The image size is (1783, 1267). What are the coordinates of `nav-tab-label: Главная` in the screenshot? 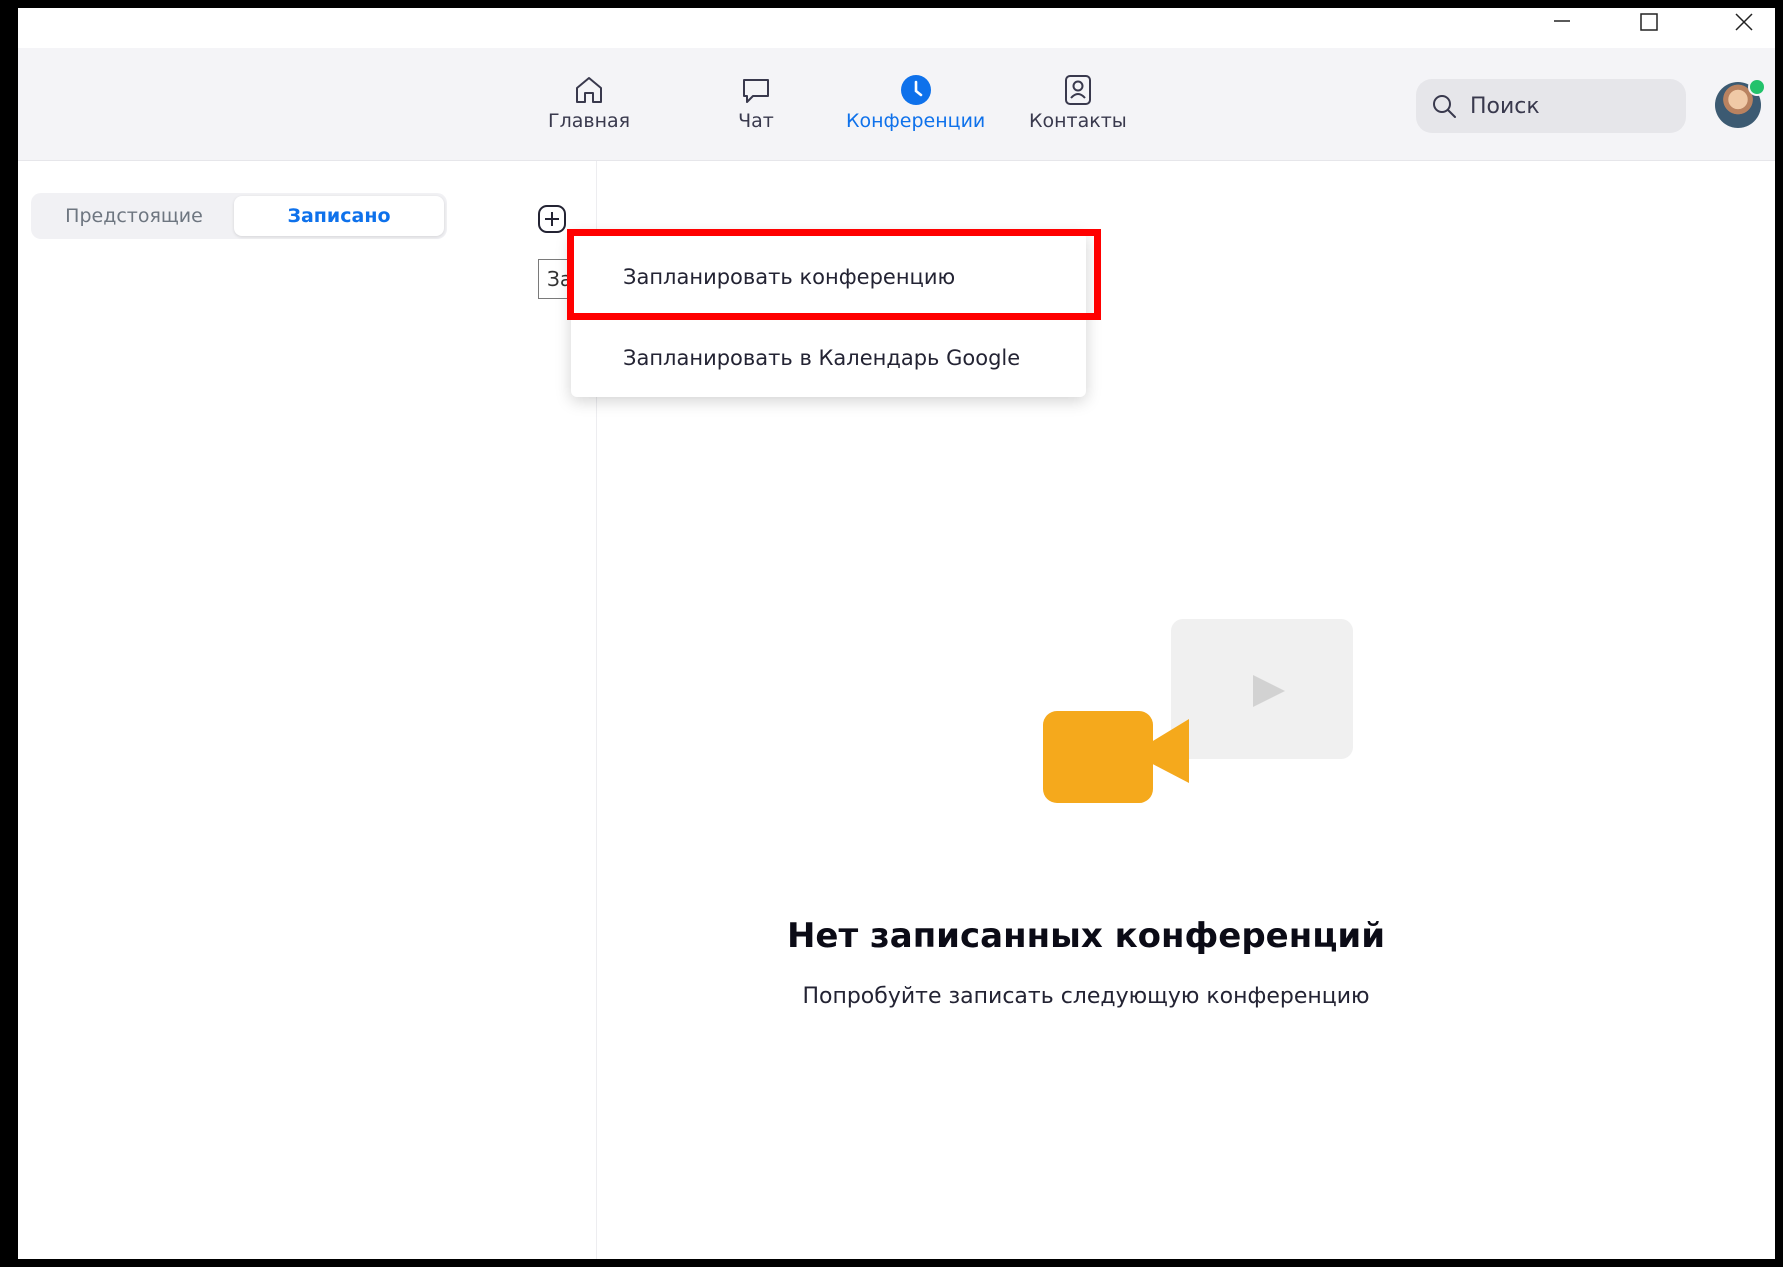 It's located at (589, 121).